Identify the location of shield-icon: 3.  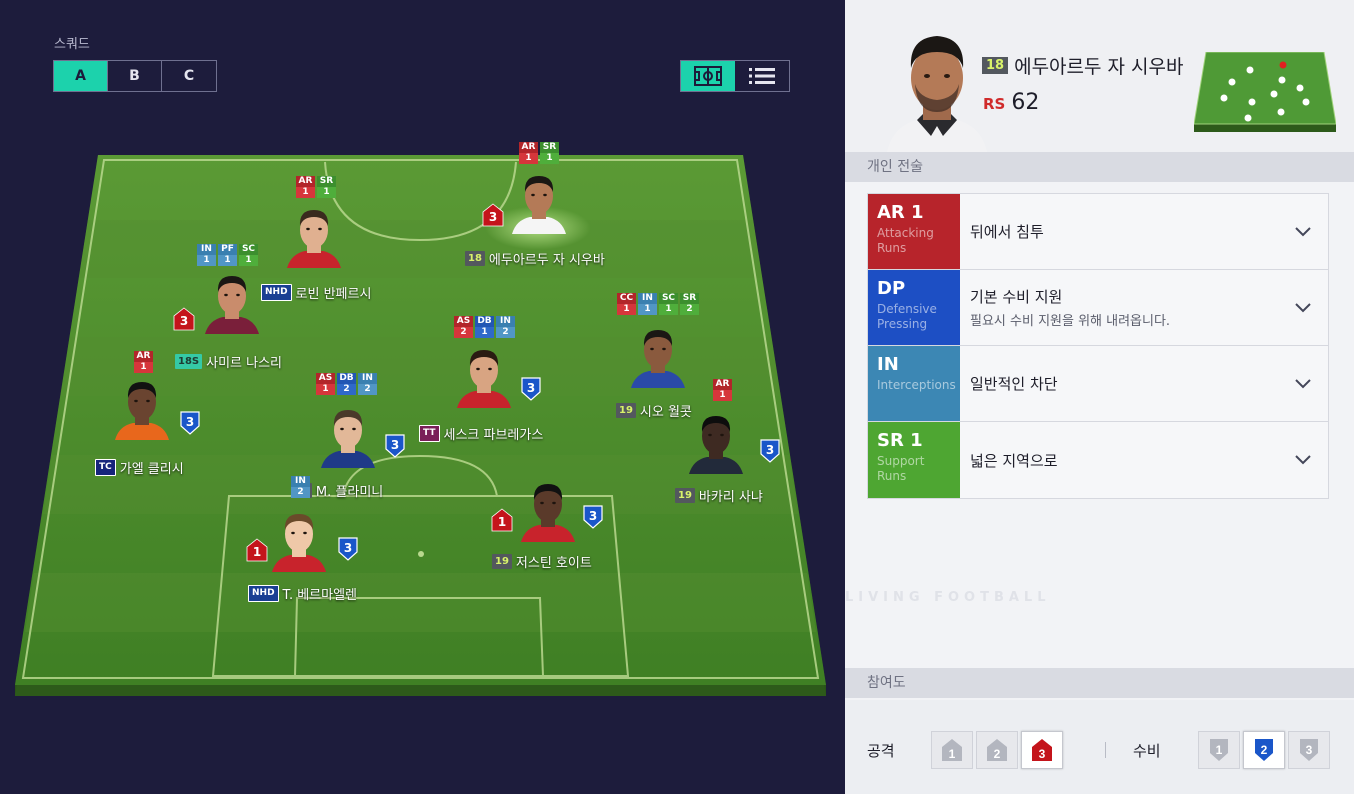
(1309, 750).